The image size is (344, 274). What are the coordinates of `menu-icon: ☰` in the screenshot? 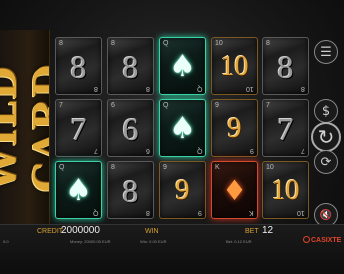 It's located at (326, 52).